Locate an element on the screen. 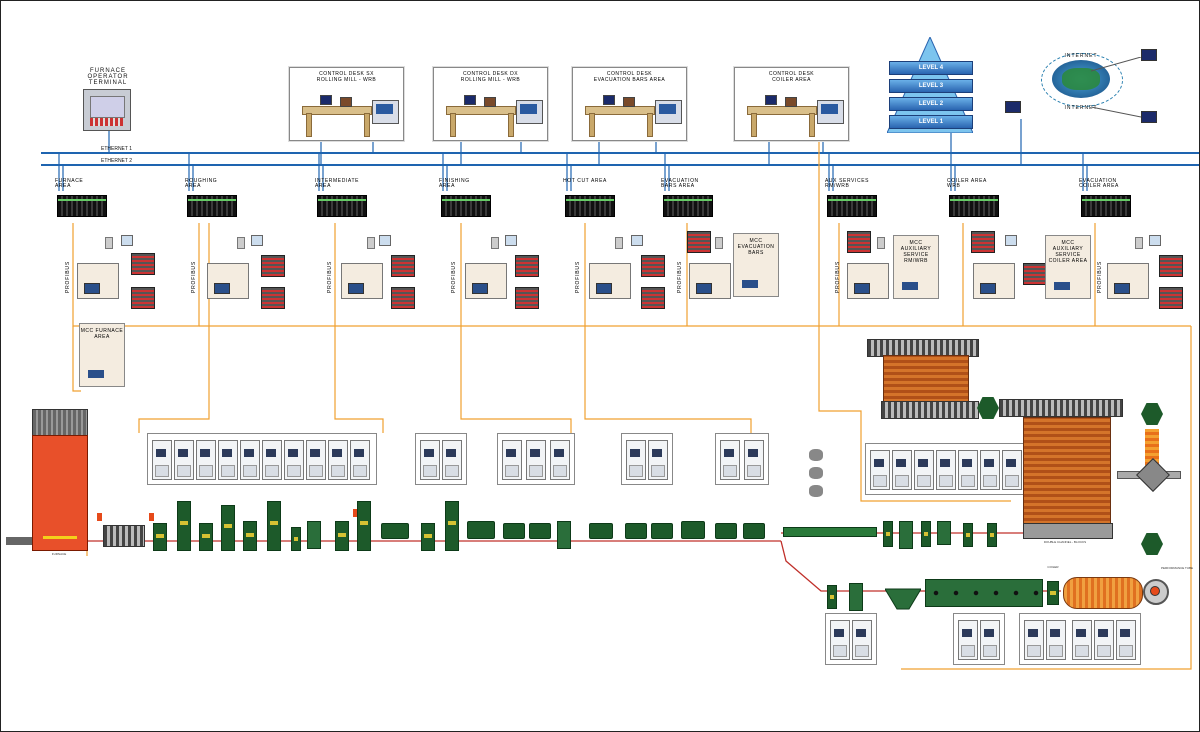 The image size is (1200, 732). desk-title: CONTROL DESK EVACUATION BARS AREA is located at coordinates (629, 77).